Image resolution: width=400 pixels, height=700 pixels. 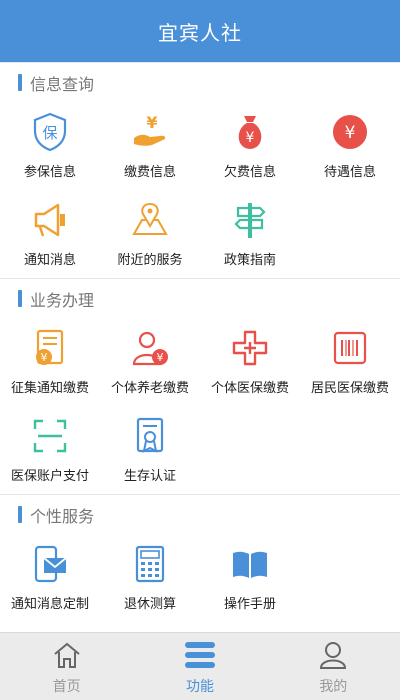 I want to click on certificate-icon, so click(x=150, y=436).